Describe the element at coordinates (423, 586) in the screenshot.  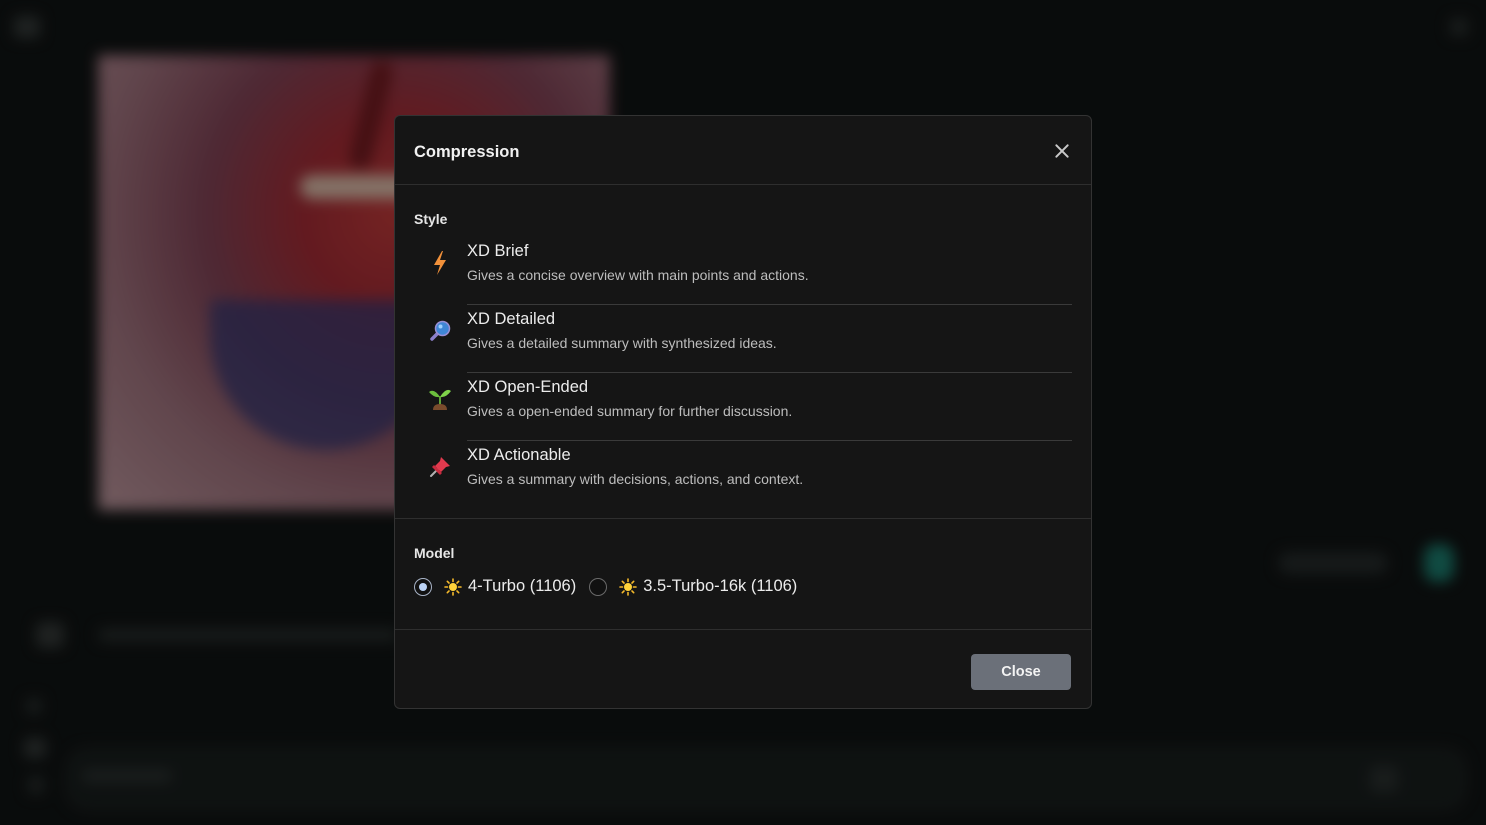
I see `model-radio-selected` at that location.